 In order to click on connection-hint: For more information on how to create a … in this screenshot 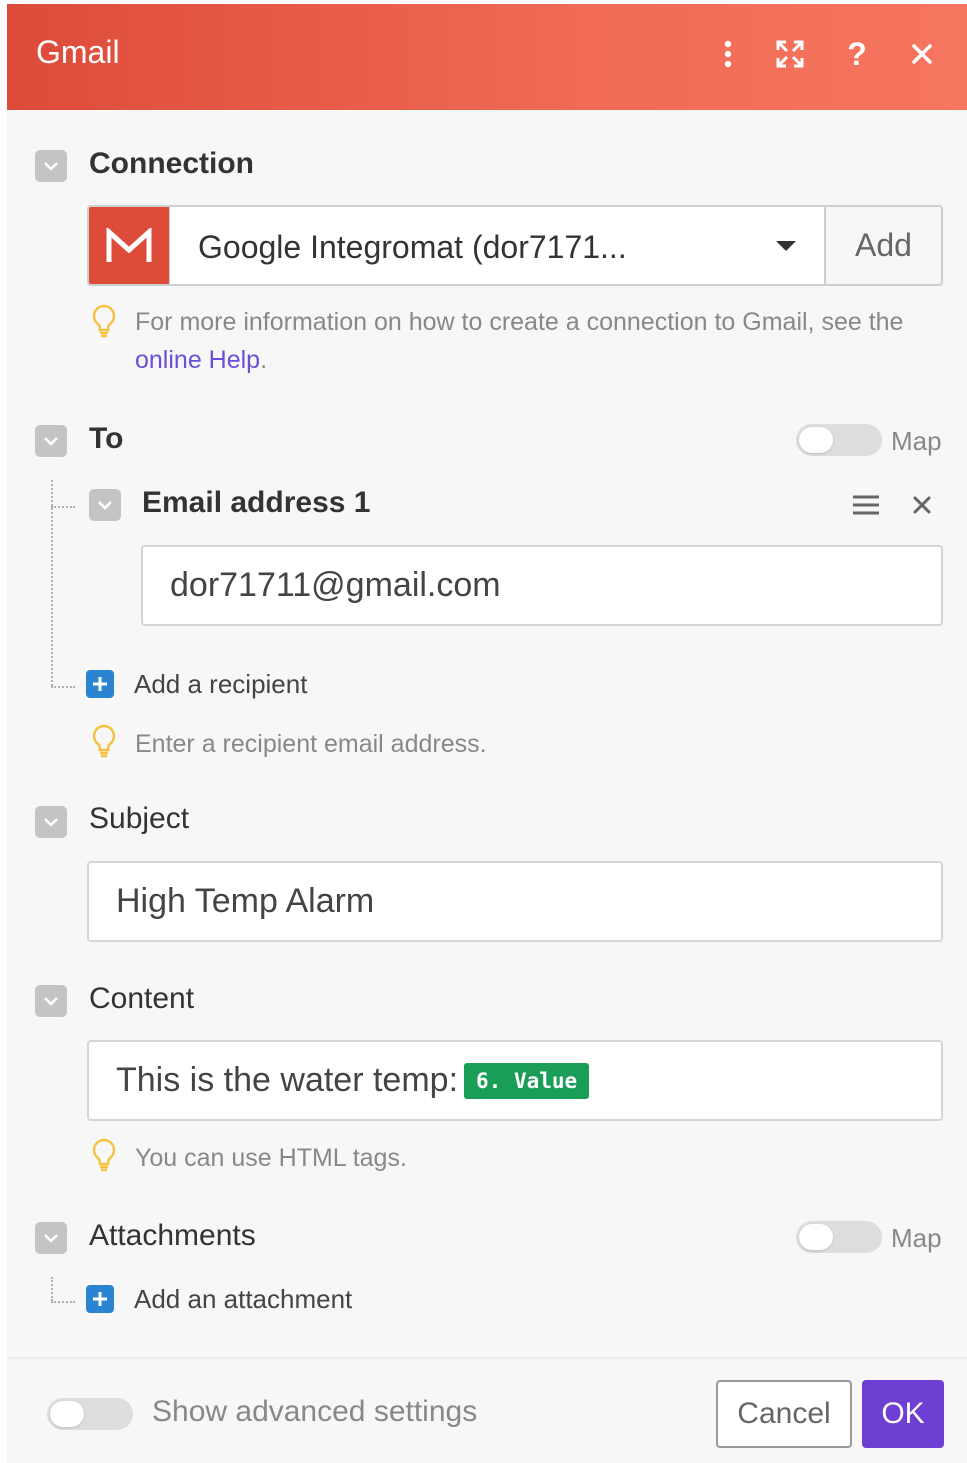, I will do `click(542, 341)`.